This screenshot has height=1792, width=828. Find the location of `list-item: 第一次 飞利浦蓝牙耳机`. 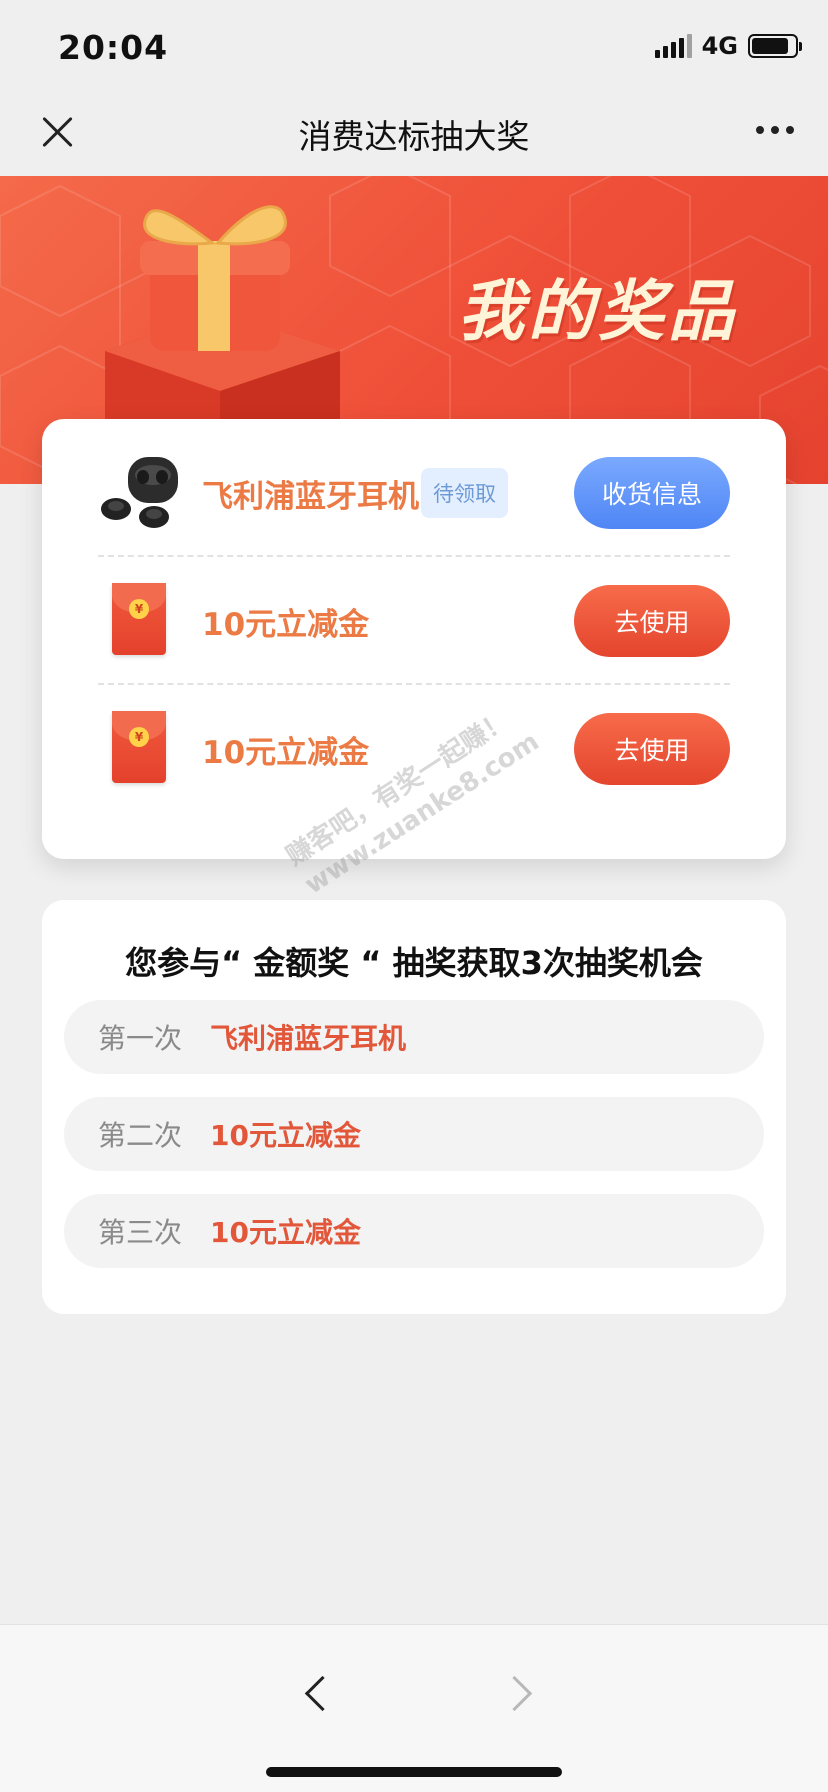

list-item: 第一次 飞利浦蓝牙耳机 is located at coordinates (414, 1037).